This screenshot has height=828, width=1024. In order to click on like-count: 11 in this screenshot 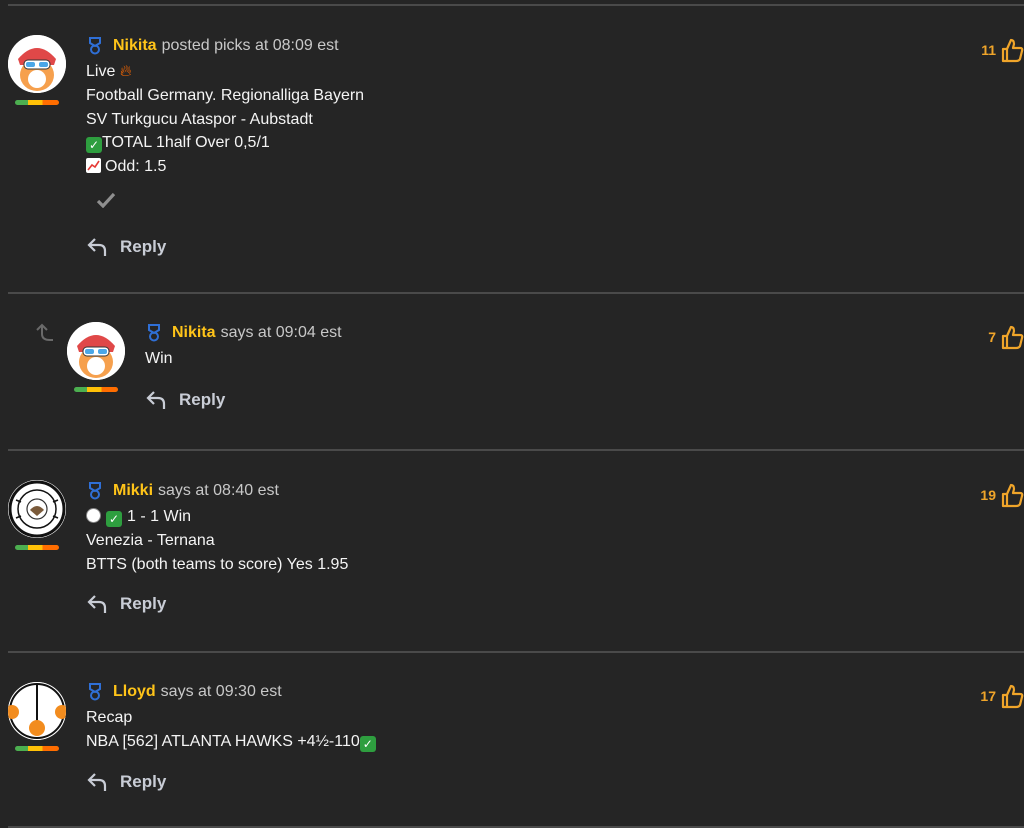, I will do `click(988, 50)`.